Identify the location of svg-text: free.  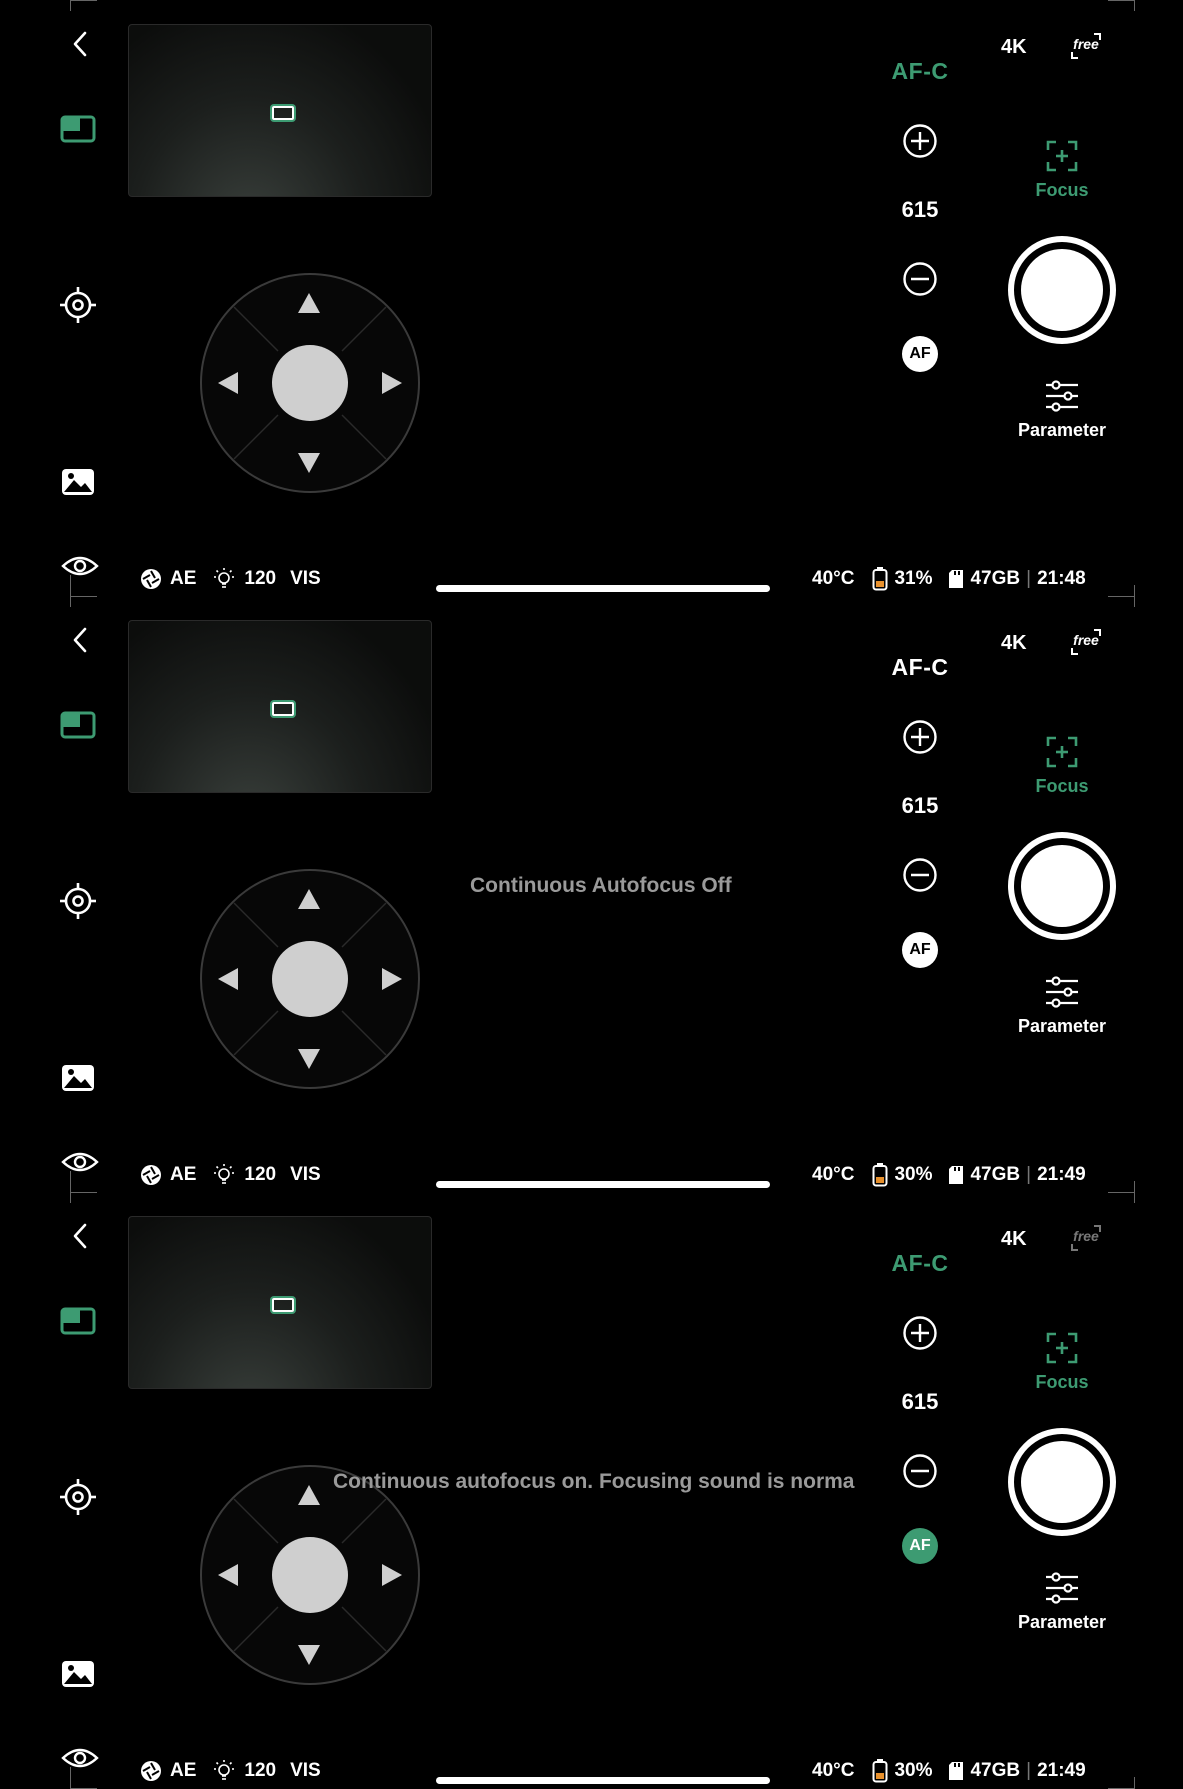
(1086, 640).